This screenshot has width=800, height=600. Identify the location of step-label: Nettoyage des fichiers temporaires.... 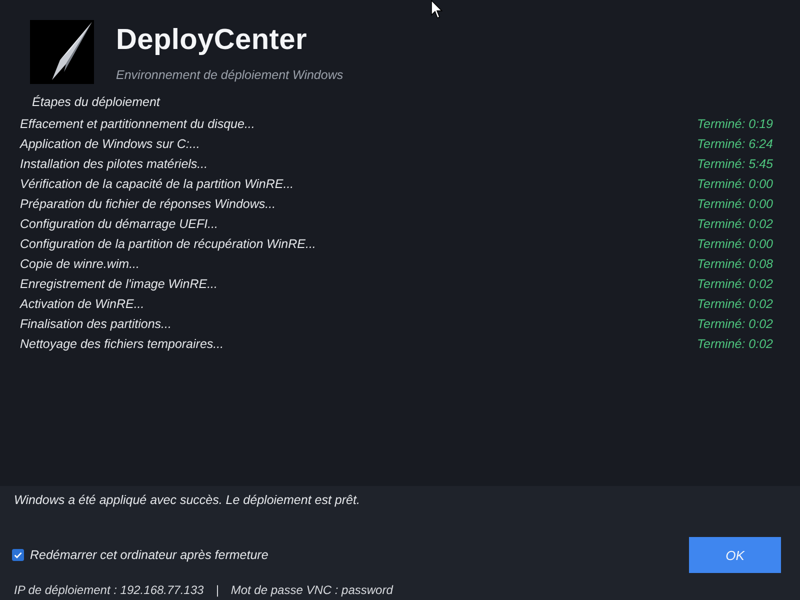
(122, 344).